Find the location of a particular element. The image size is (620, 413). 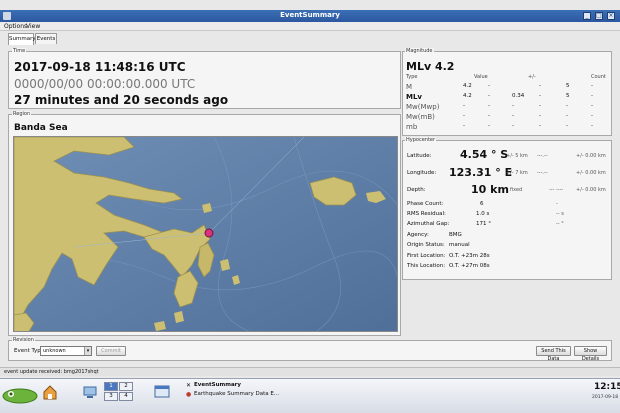

status-text: event update received: bmg2017shqt is located at coordinates (51, 372).